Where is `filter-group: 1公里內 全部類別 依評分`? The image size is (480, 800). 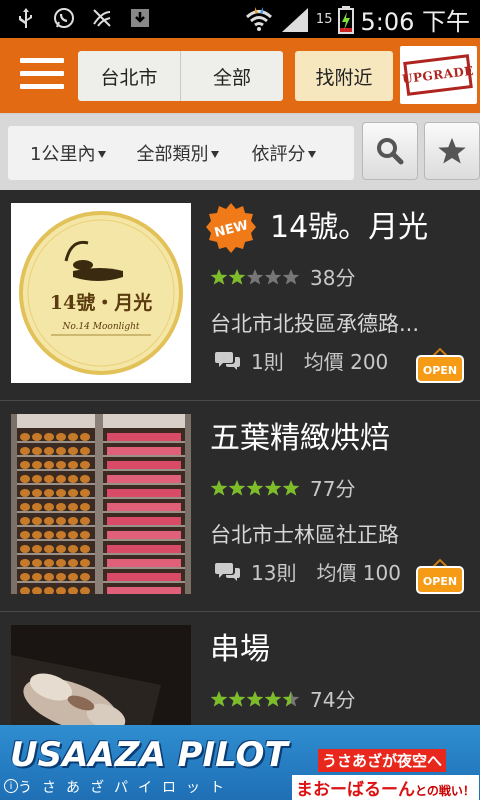 filter-group: 1公里內 全部類別 依評分 is located at coordinates (181, 153).